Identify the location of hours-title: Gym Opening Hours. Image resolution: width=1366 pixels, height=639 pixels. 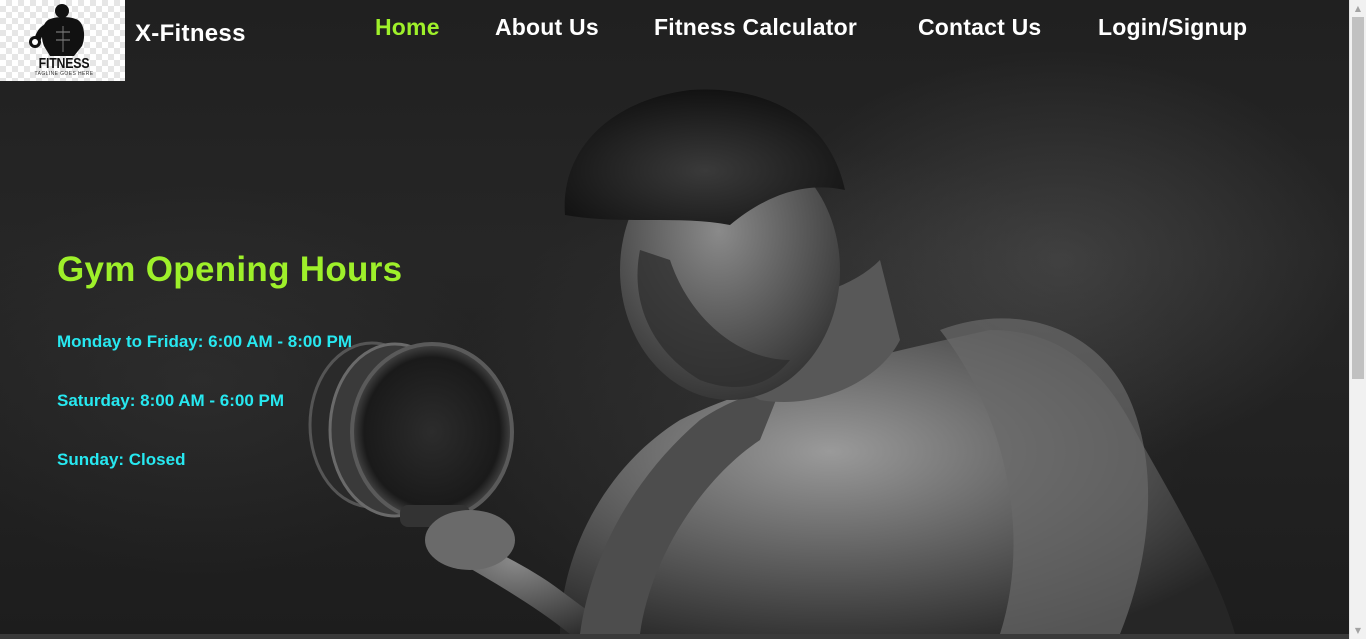
(230, 269).